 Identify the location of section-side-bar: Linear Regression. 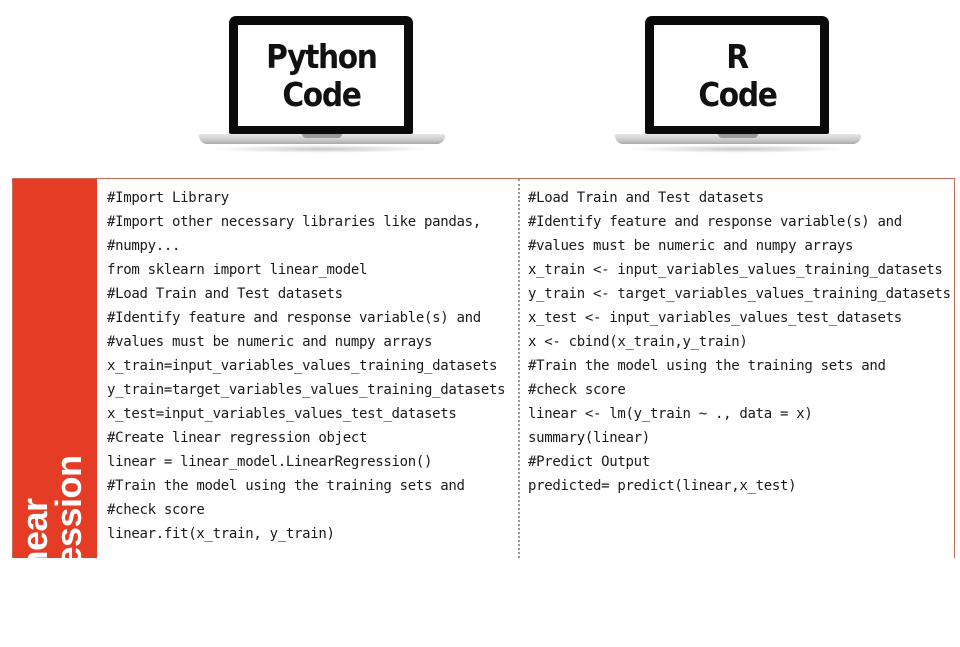
(55, 413).